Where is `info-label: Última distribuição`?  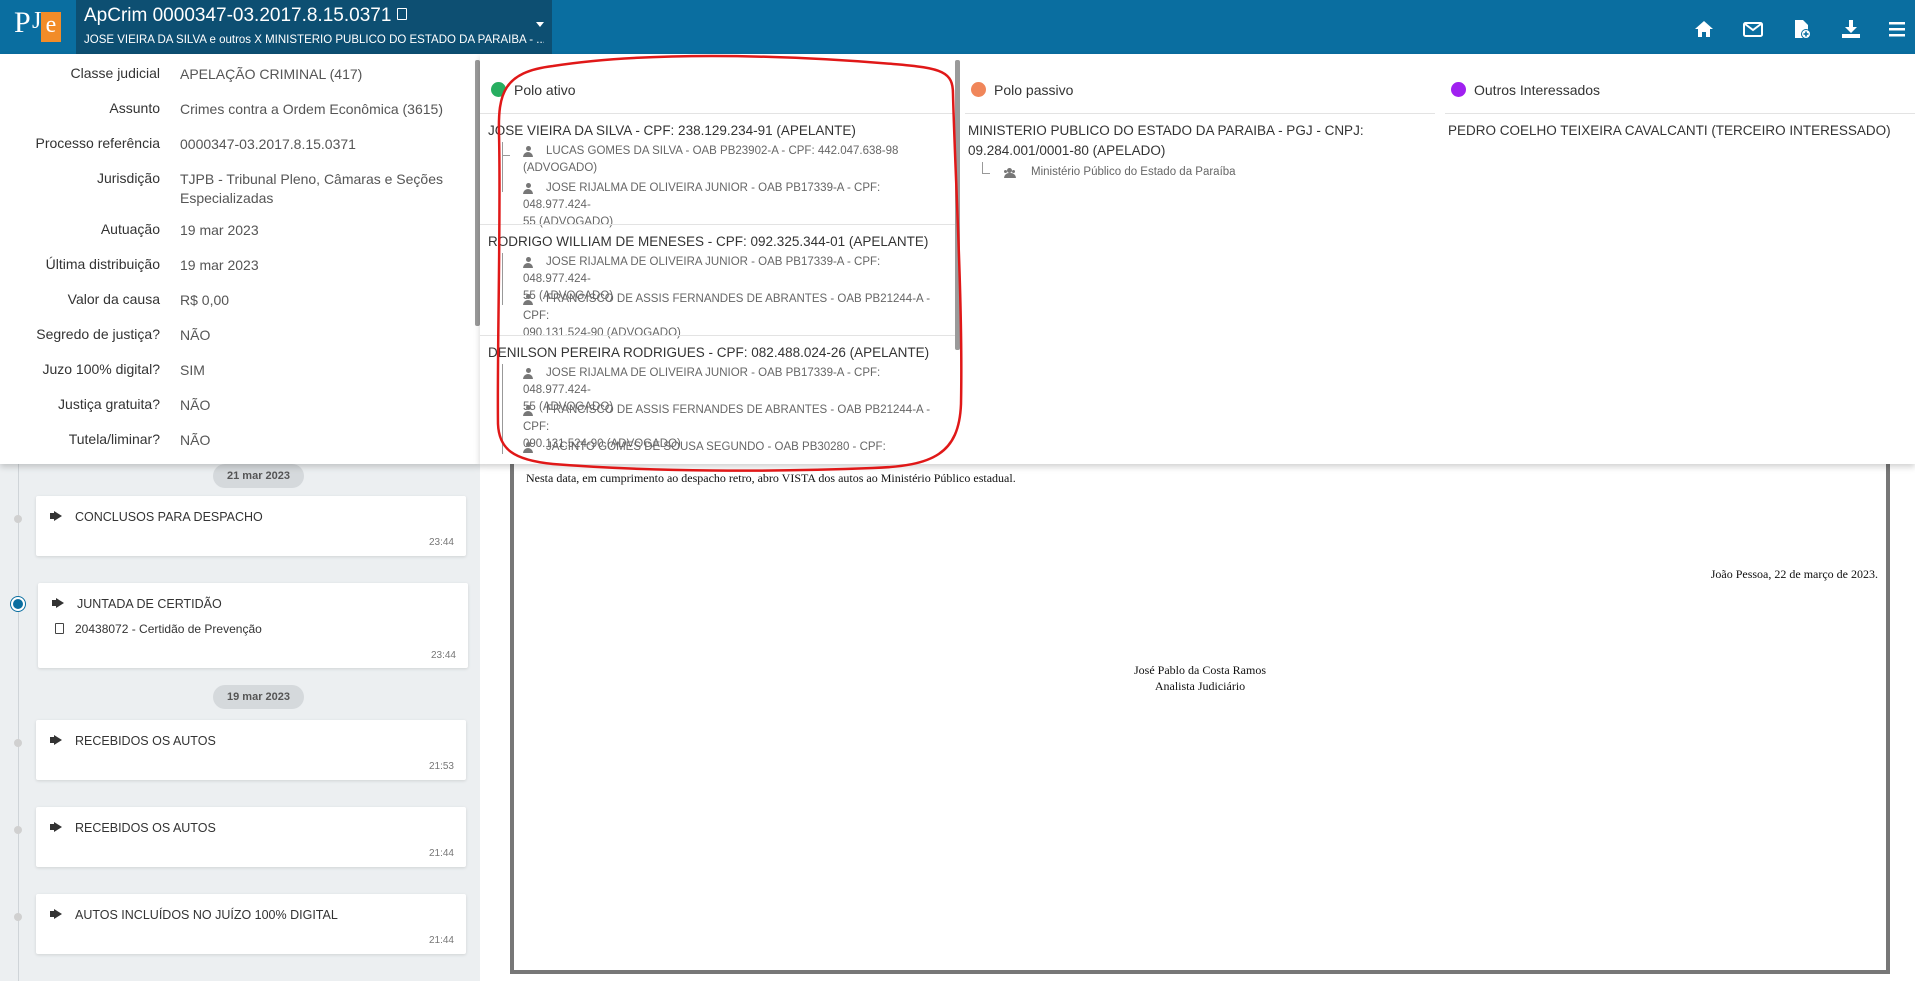 info-label: Última distribuição is located at coordinates (102, 264).